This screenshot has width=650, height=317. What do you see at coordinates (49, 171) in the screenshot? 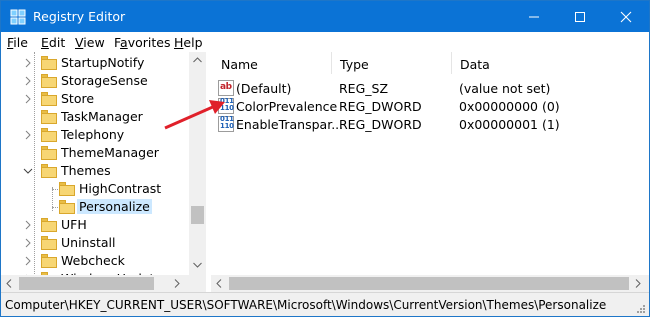
I see `folder-open-icon` at bounding box center [49, 171].